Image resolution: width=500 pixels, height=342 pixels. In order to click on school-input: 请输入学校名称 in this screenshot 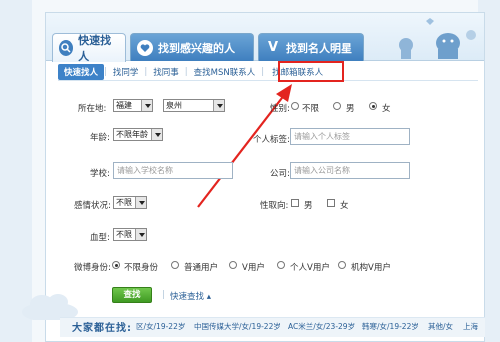, I will do `click(173, 170)`.